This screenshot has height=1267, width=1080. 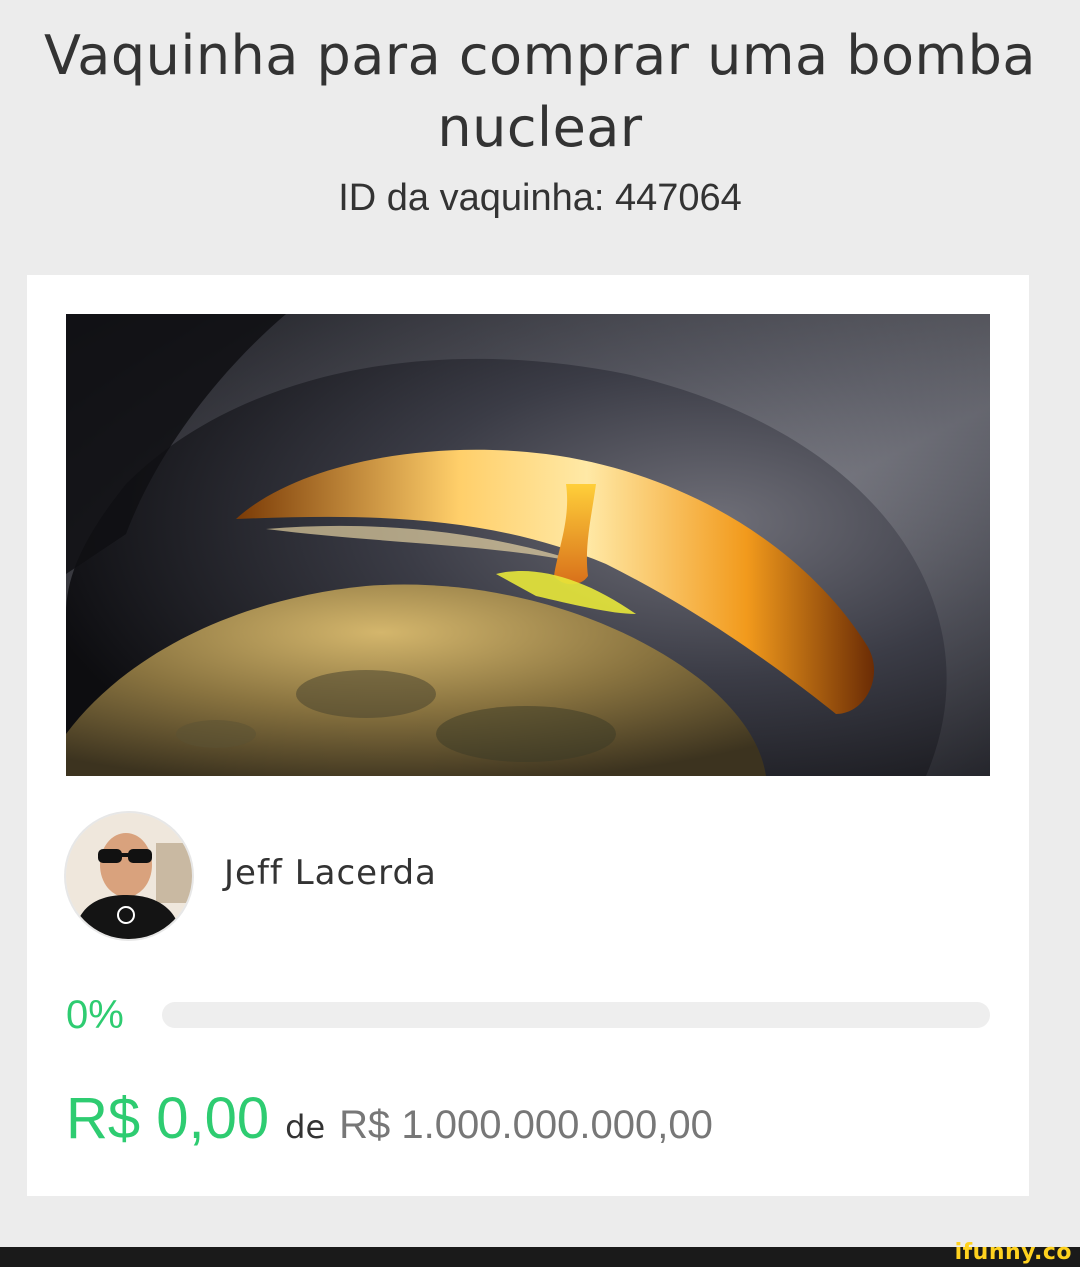 I want to click on creator-photo, so click(x=129, y=876).